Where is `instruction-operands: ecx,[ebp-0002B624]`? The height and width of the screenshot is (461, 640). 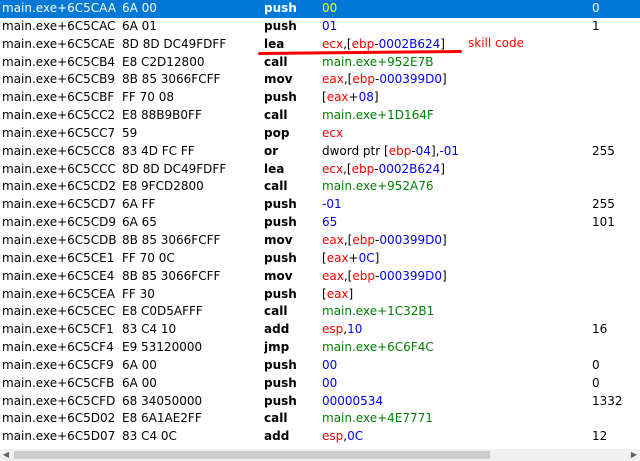
instruction-operands: ecx,[ebp-0002B624] is located at coordinates (452, 170).